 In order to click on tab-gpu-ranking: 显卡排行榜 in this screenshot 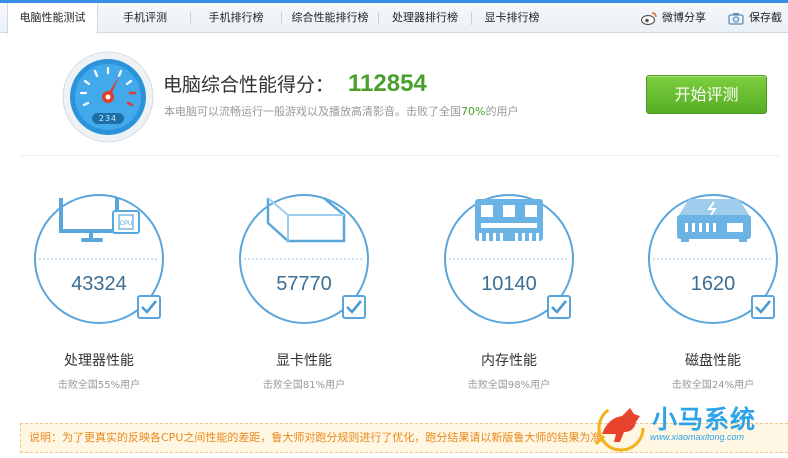, I will do `click(512, 18)`.